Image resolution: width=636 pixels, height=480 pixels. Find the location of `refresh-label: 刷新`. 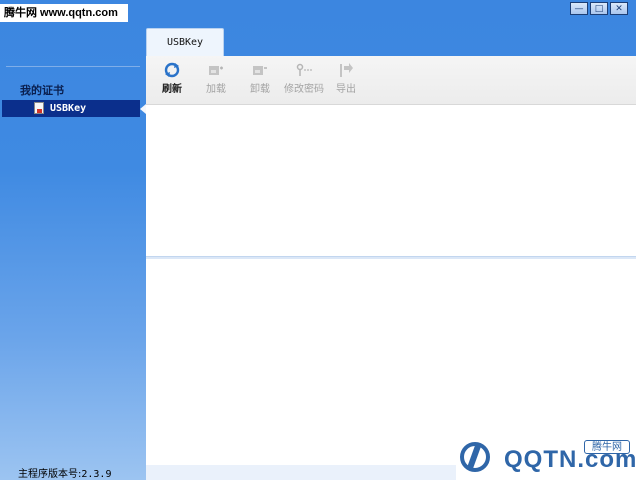

refresh-label: 刷新 is located at coordinates (172, 89).